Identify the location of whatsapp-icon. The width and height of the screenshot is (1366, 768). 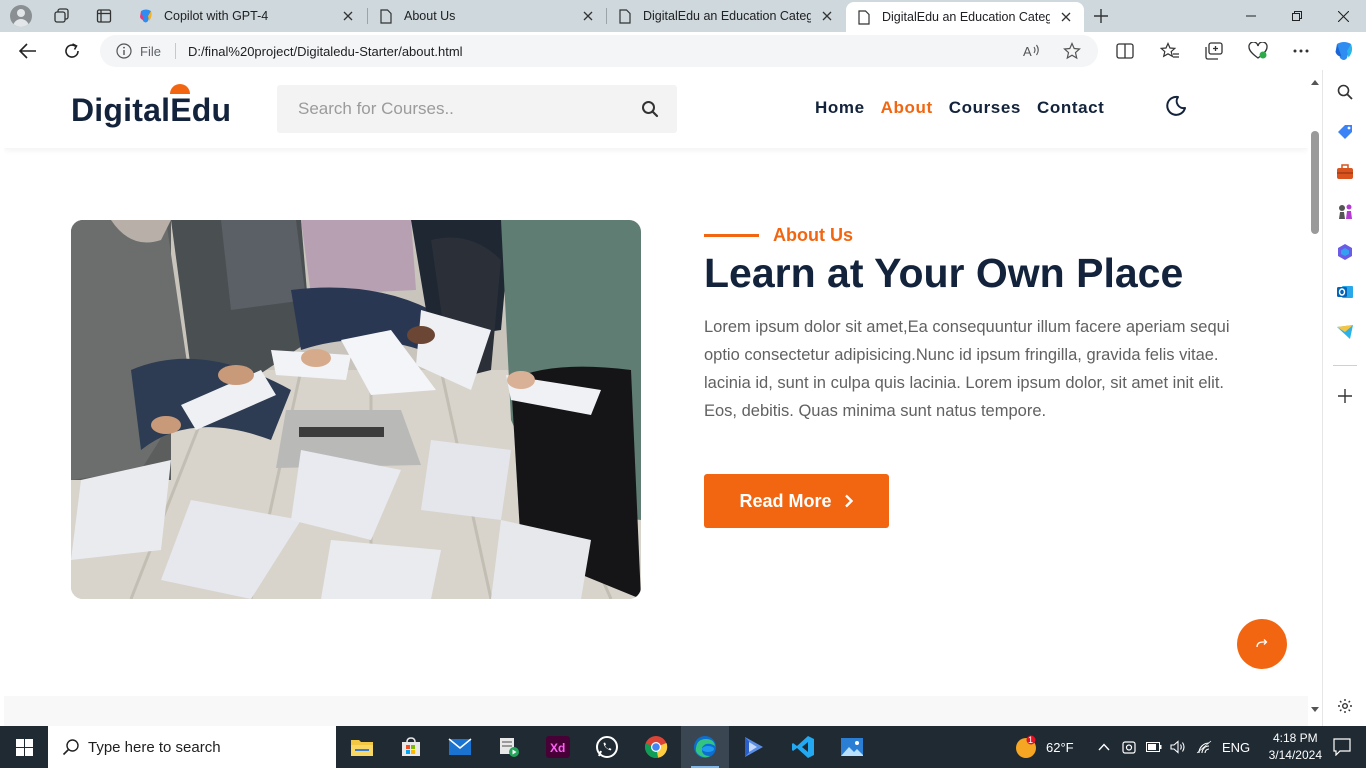
(607, 747).